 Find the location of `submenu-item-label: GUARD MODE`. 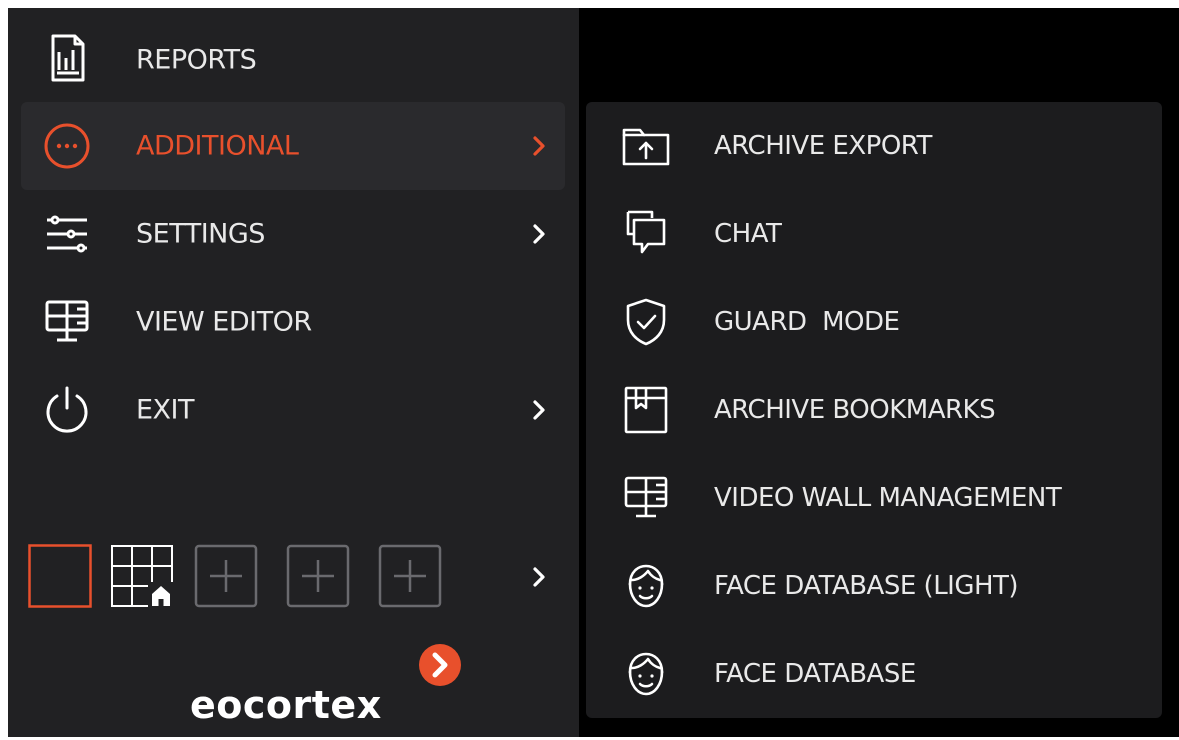

submenu-item-label: GUARD MODE is located at coordinates (807, 322).